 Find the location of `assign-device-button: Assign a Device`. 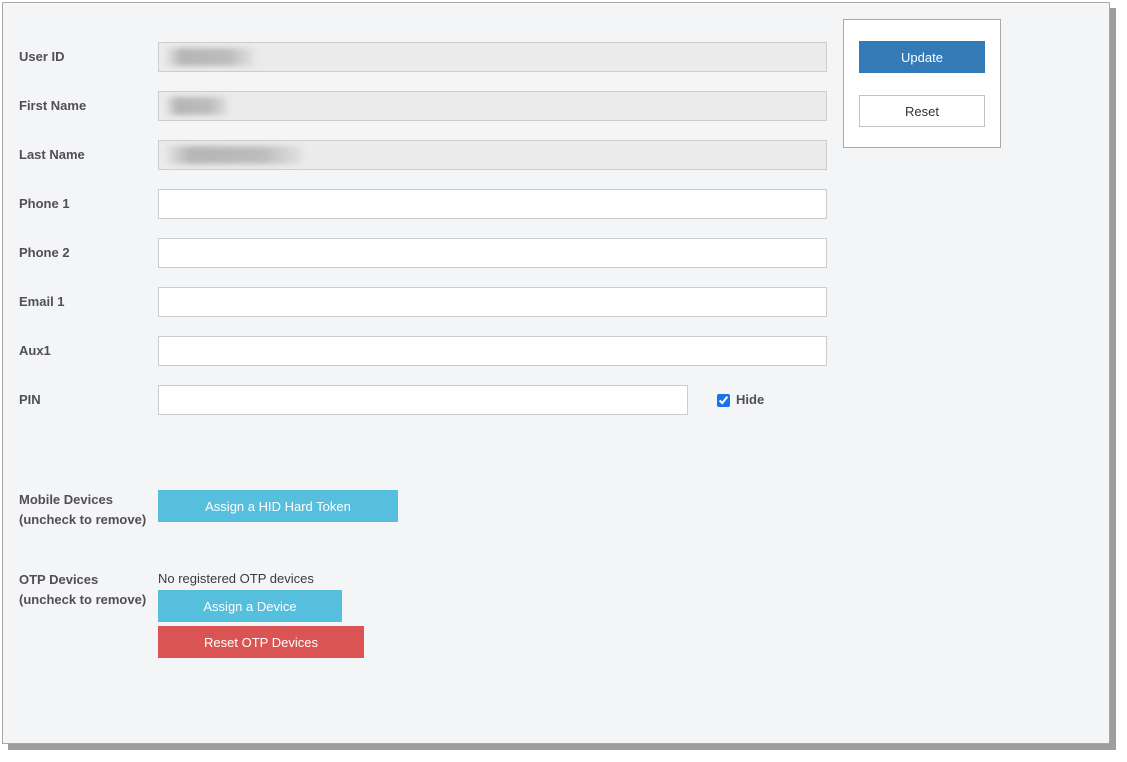

assign-device-button: Assign a Device is located at coordinates (250, 606).